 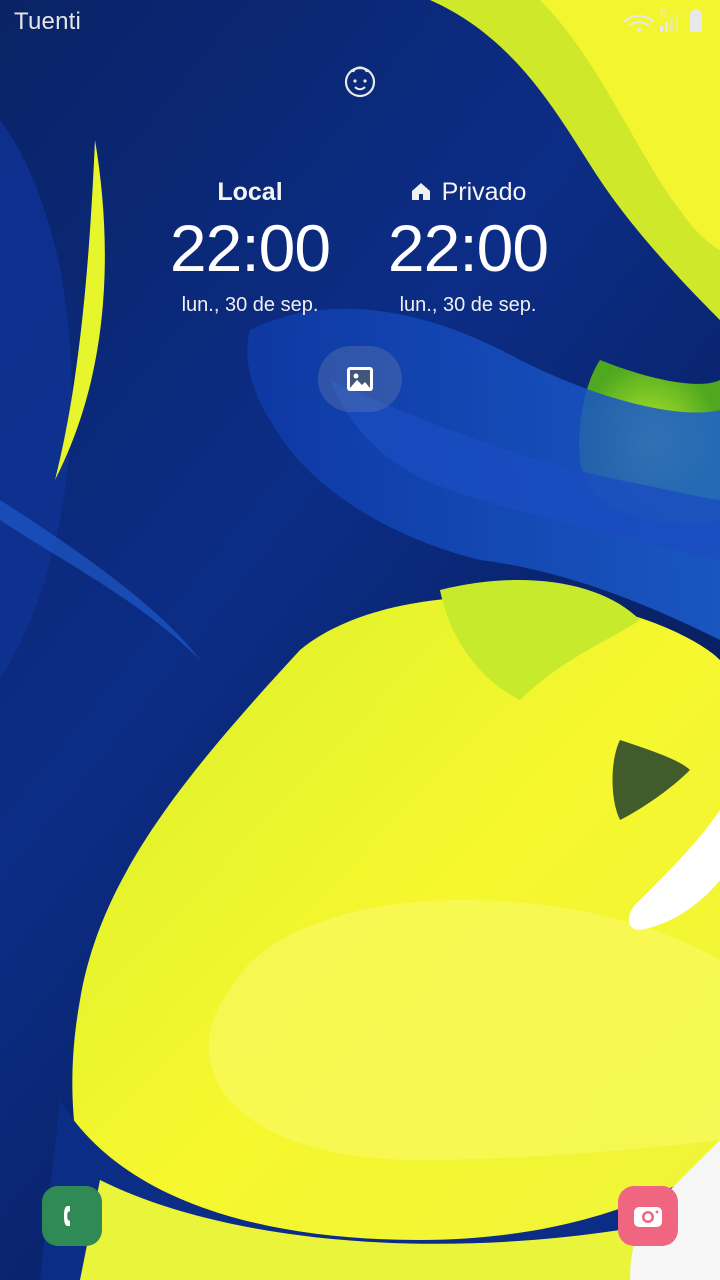 What do you see at coordinates (696, 20) in the screenshot?
I see `battery-icon` at bounding box center [696, 20].